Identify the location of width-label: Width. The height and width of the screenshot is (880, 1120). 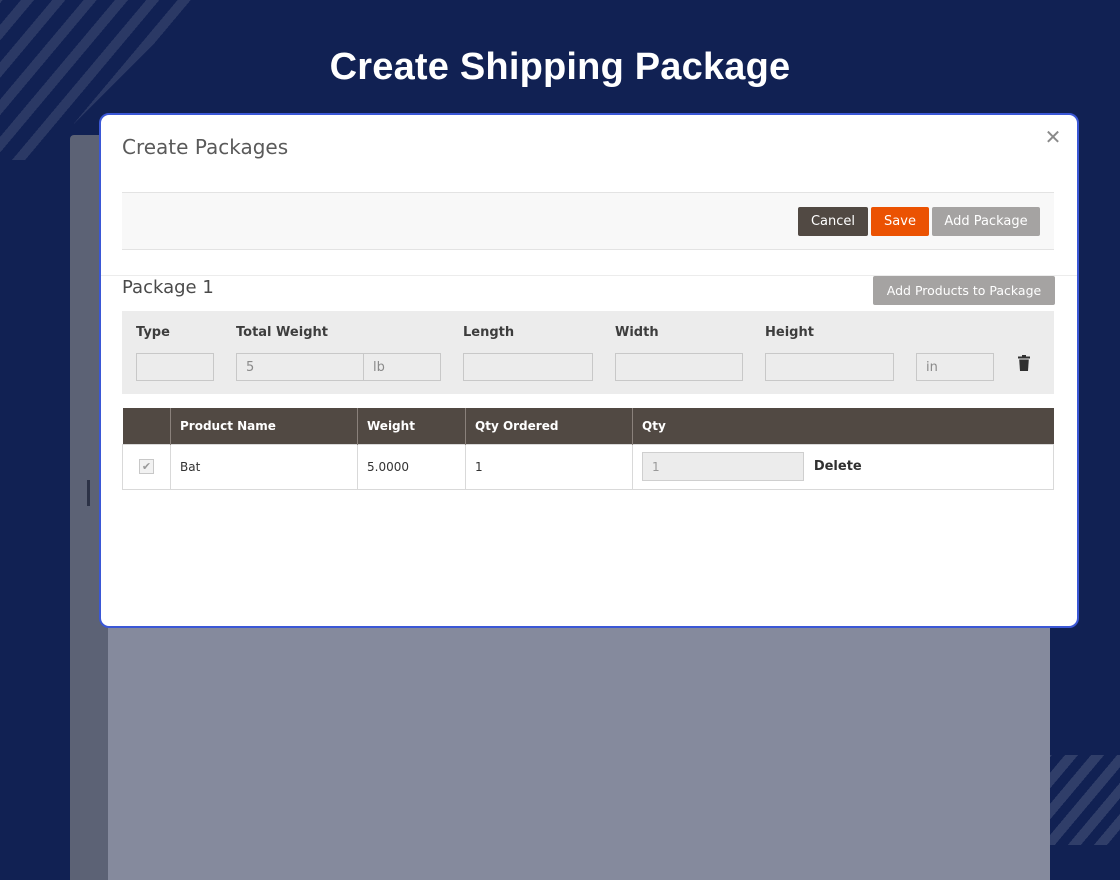
(637, 332).